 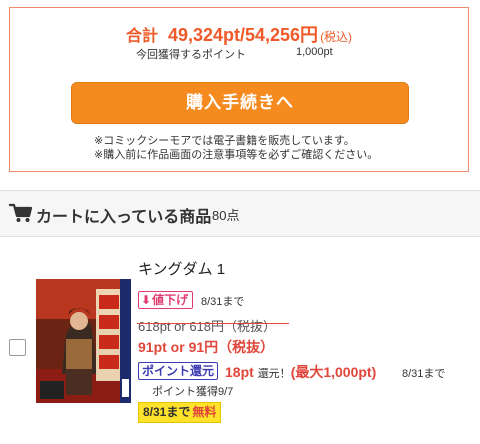 What do you see at coordinates (204, 412) in the screenshot?
I see `free-label: 無料` at bounding box center [204, 412].